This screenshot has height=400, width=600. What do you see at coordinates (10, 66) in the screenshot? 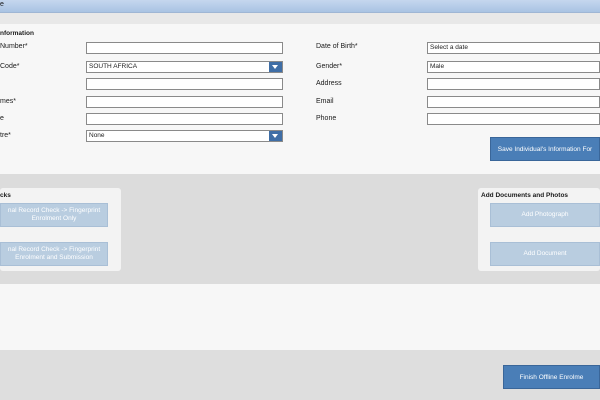
I see `country-code-label: Code*` at bounding box center [10, 66].